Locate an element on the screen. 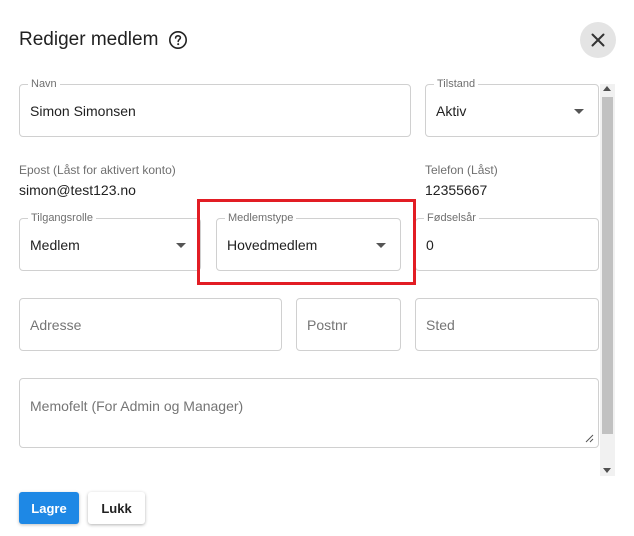 This screenshot has height=536, width=634. postal-code-input: Postnr is located at coordinates (348, 324).